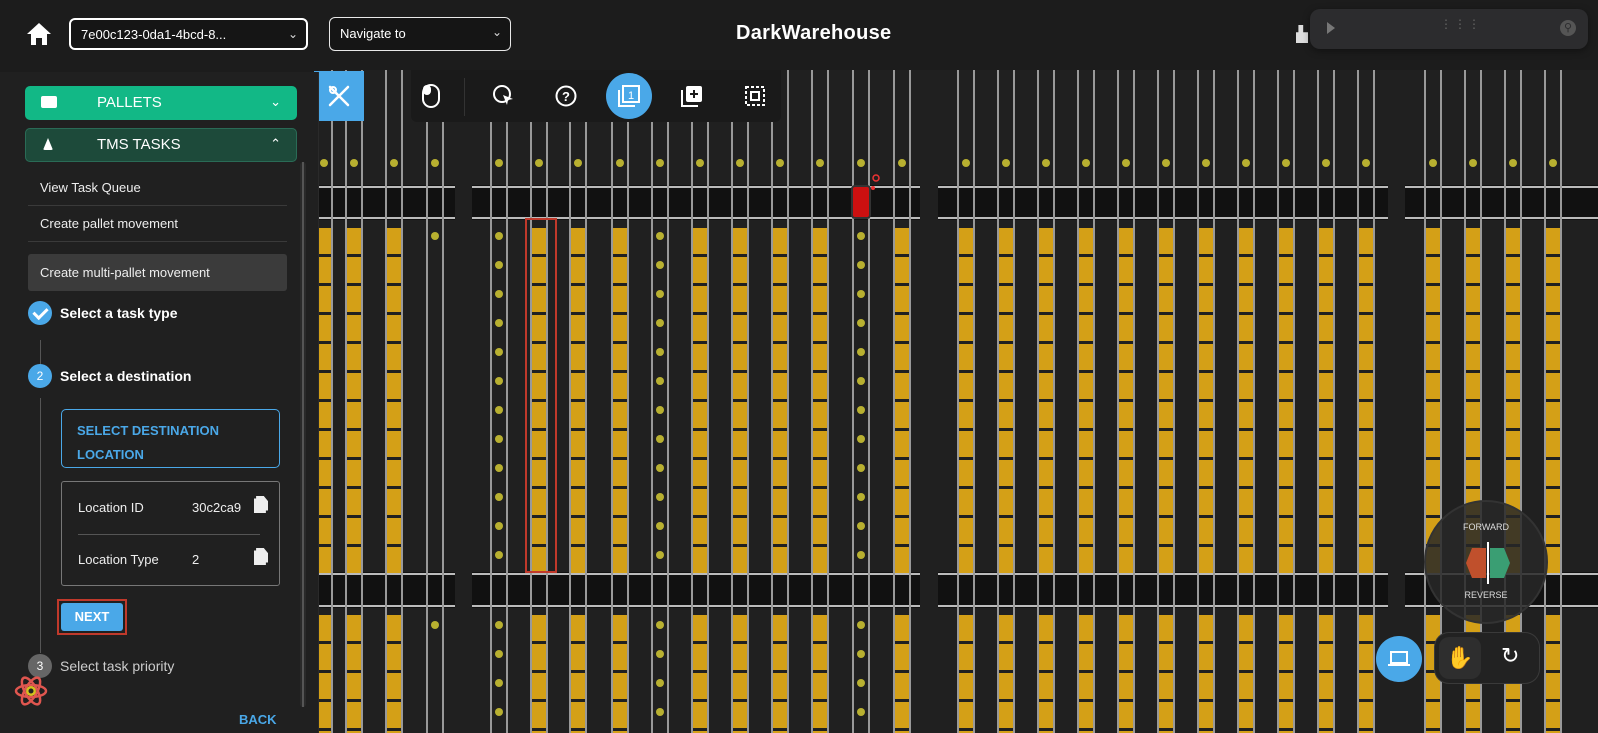  Describe the element at coordinates (755, 96) in the screenshot. I see `box-select-button` at that location.